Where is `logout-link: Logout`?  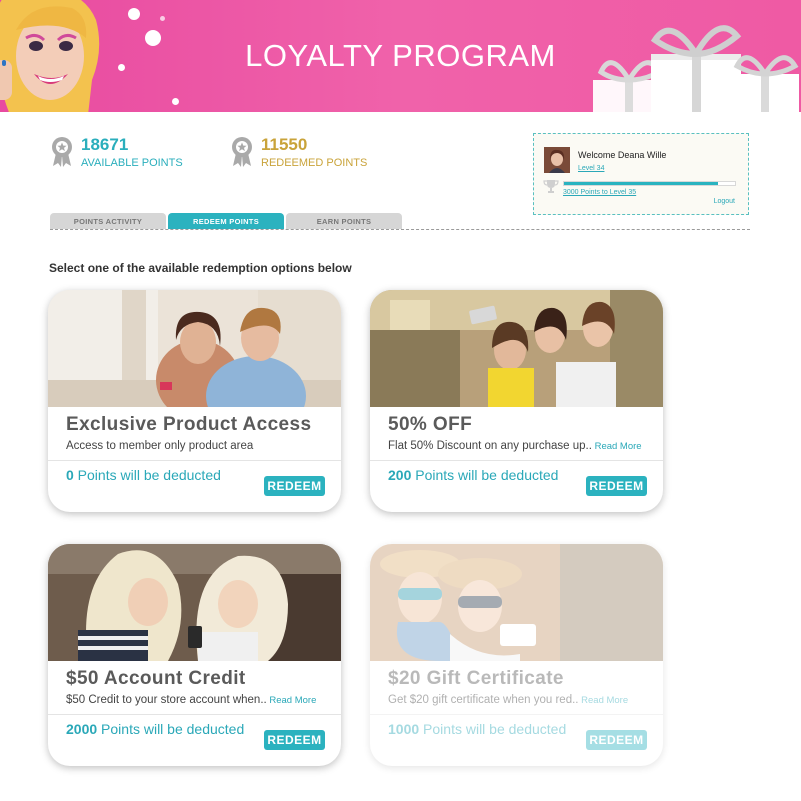 logout-link: Logout is located at coordinates (724, 201).